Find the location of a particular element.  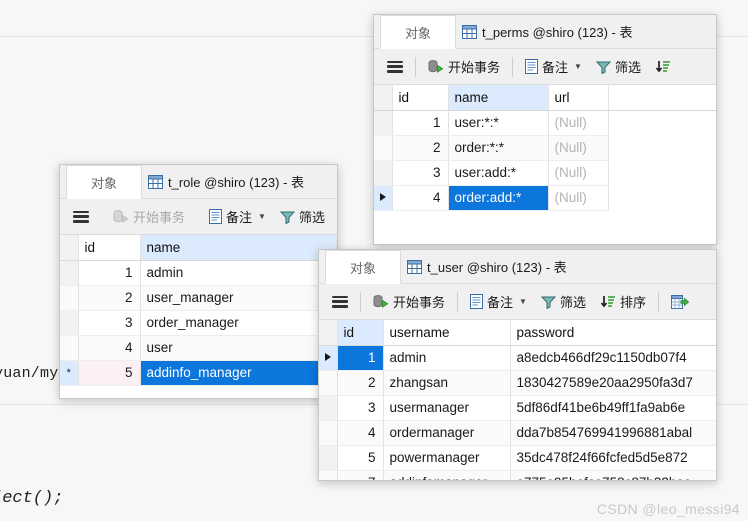

t-perms-menu-button is located at coordinates (395, 67).